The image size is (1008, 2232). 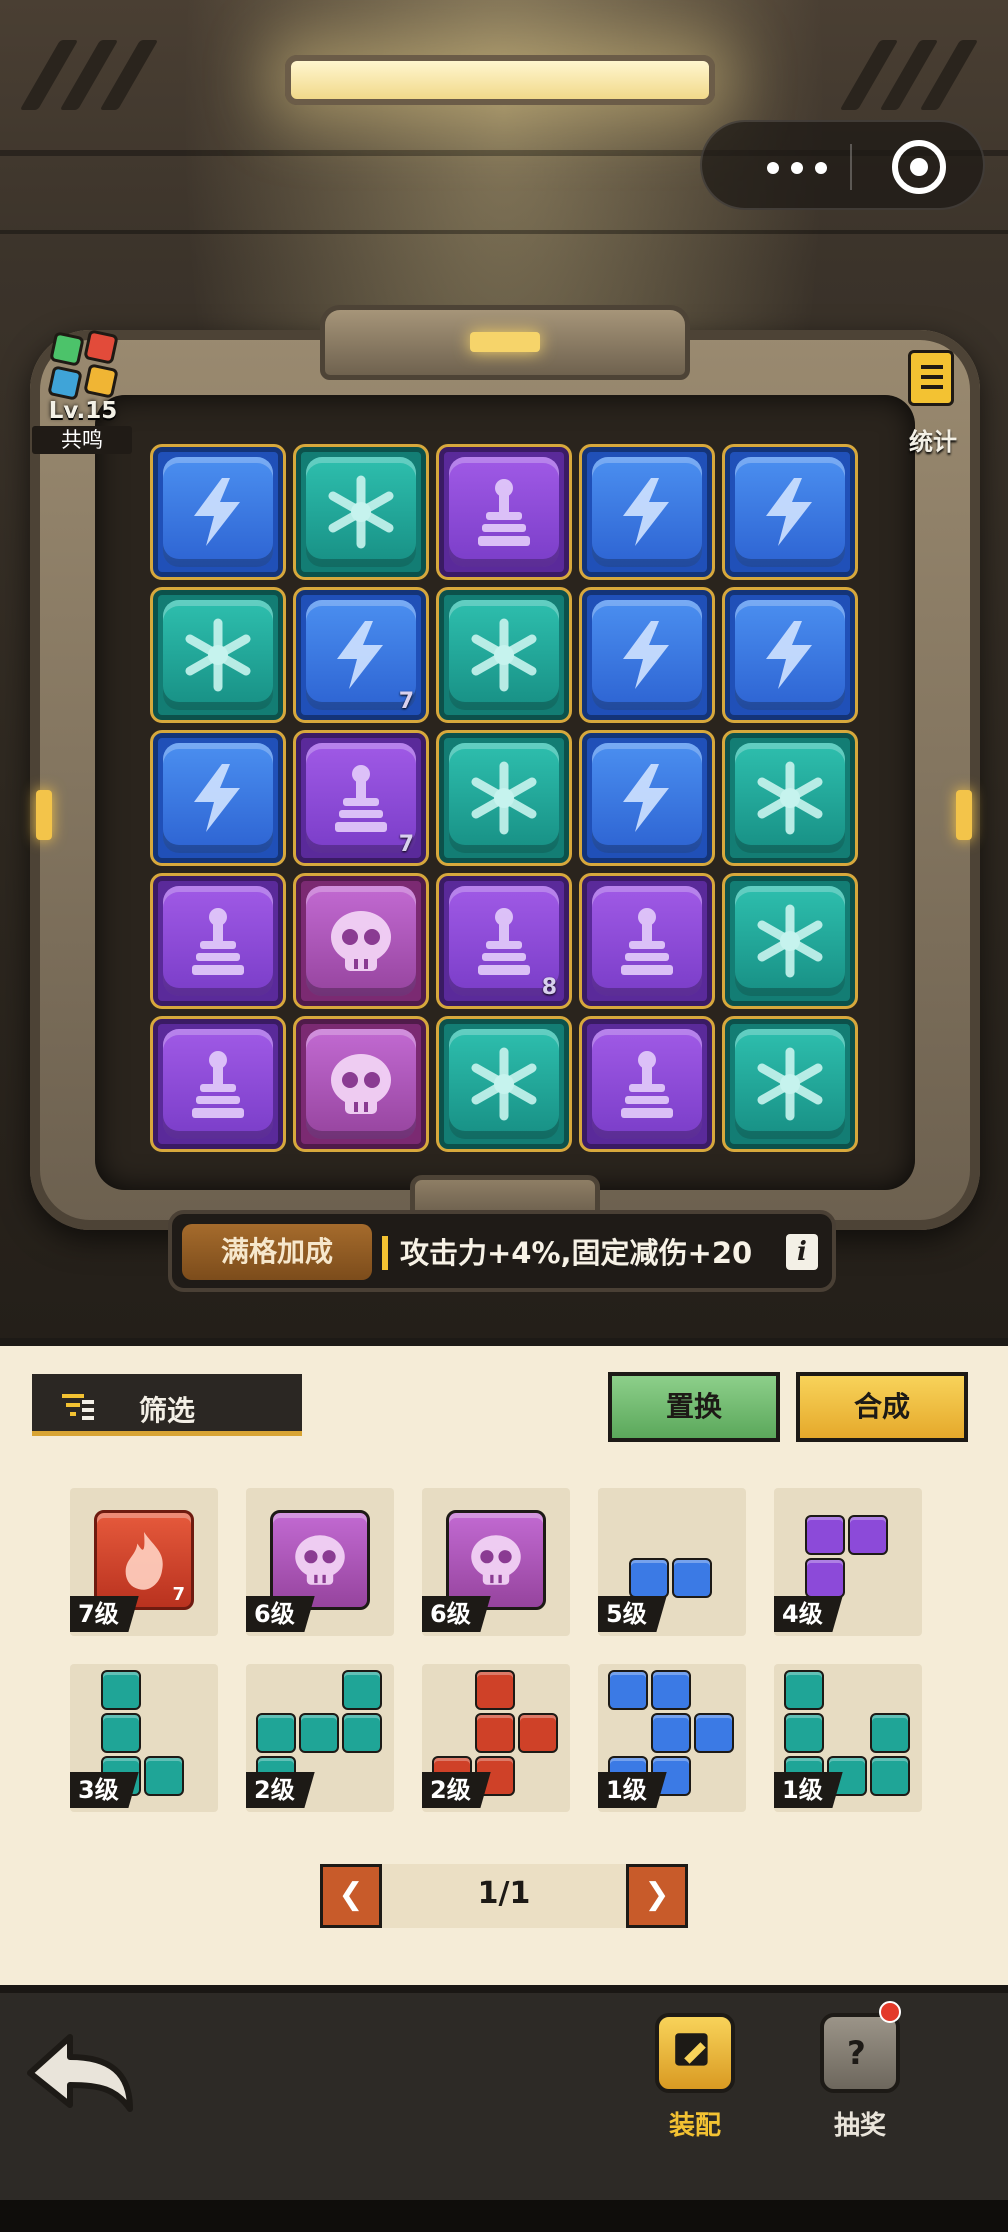 I want to click on prev-page-button: ❮, so click(x=351, y=1896).